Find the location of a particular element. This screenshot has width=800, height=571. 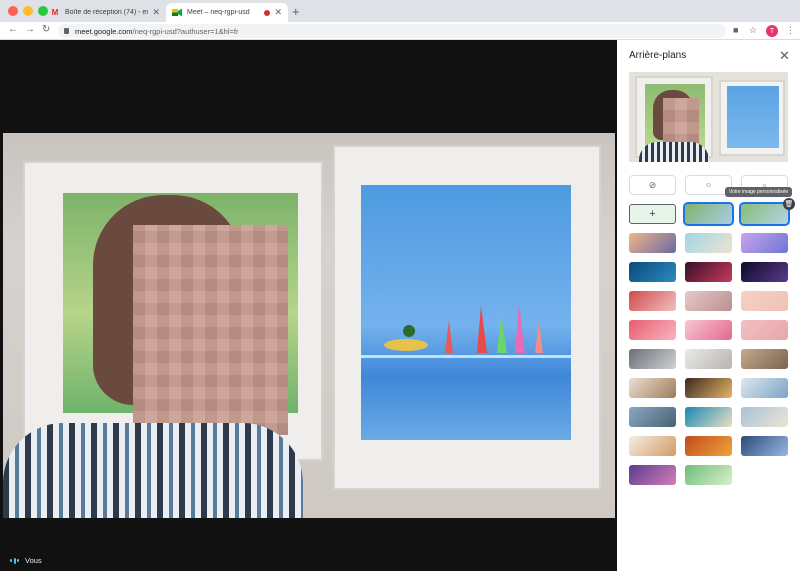

bg-pattern-dots is located at coordinates (708, 301).